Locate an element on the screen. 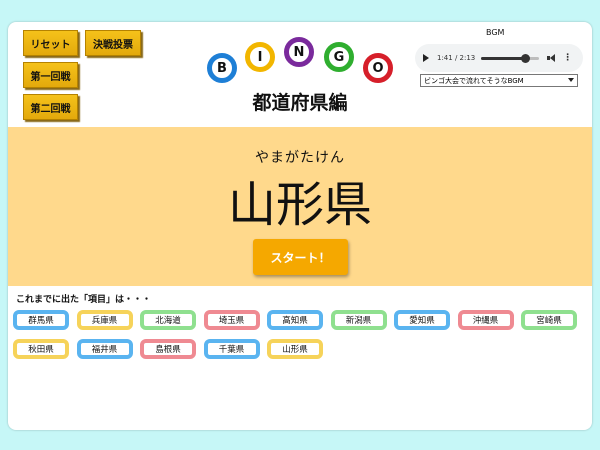 The image size is (600, 450). current-item-name: 山形県 is located at coordinates (299, 205).